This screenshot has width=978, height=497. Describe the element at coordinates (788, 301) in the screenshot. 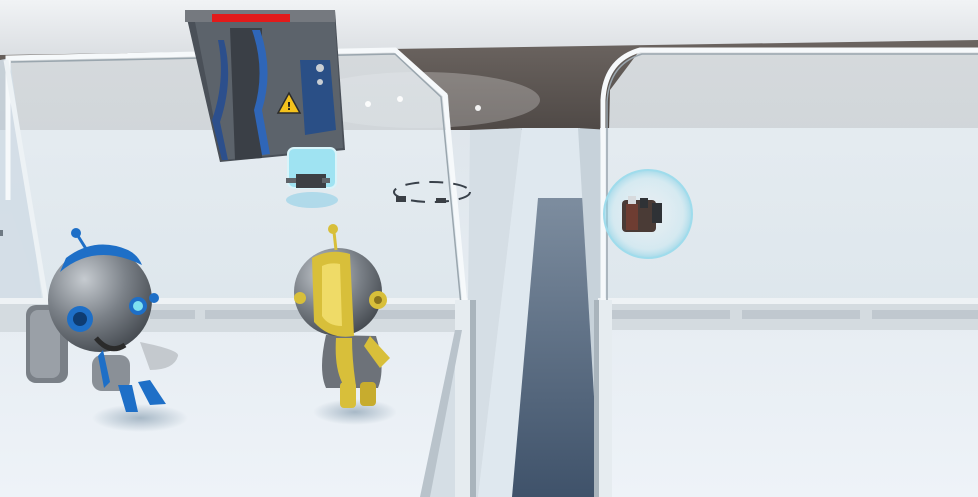

I see `right-rail-top` at that location.